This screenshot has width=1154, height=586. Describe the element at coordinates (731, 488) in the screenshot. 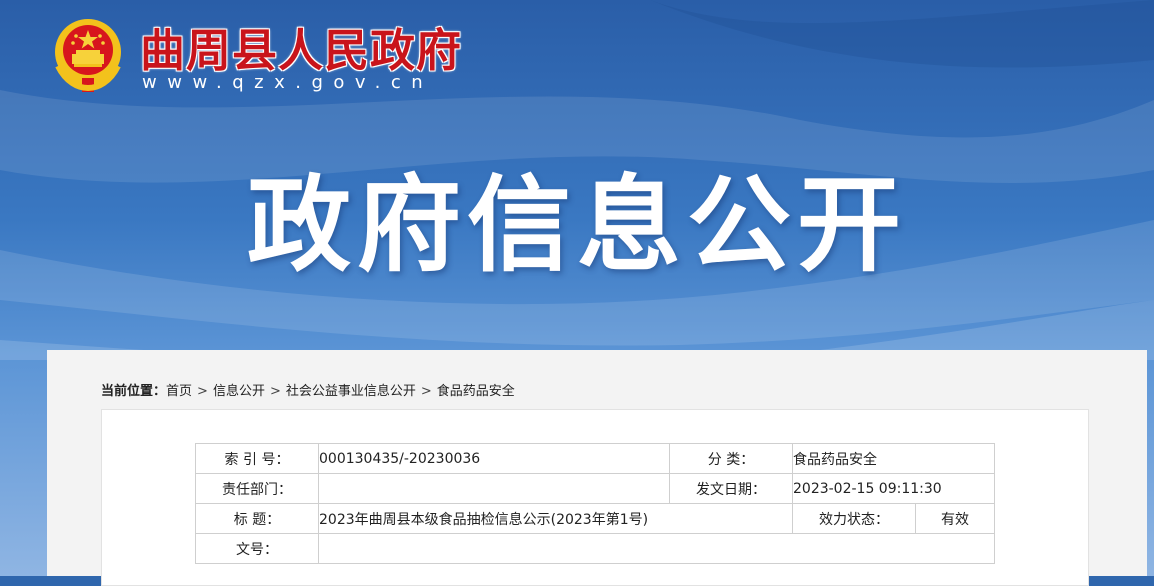

I see `date-label: 发文日期：` at that location.